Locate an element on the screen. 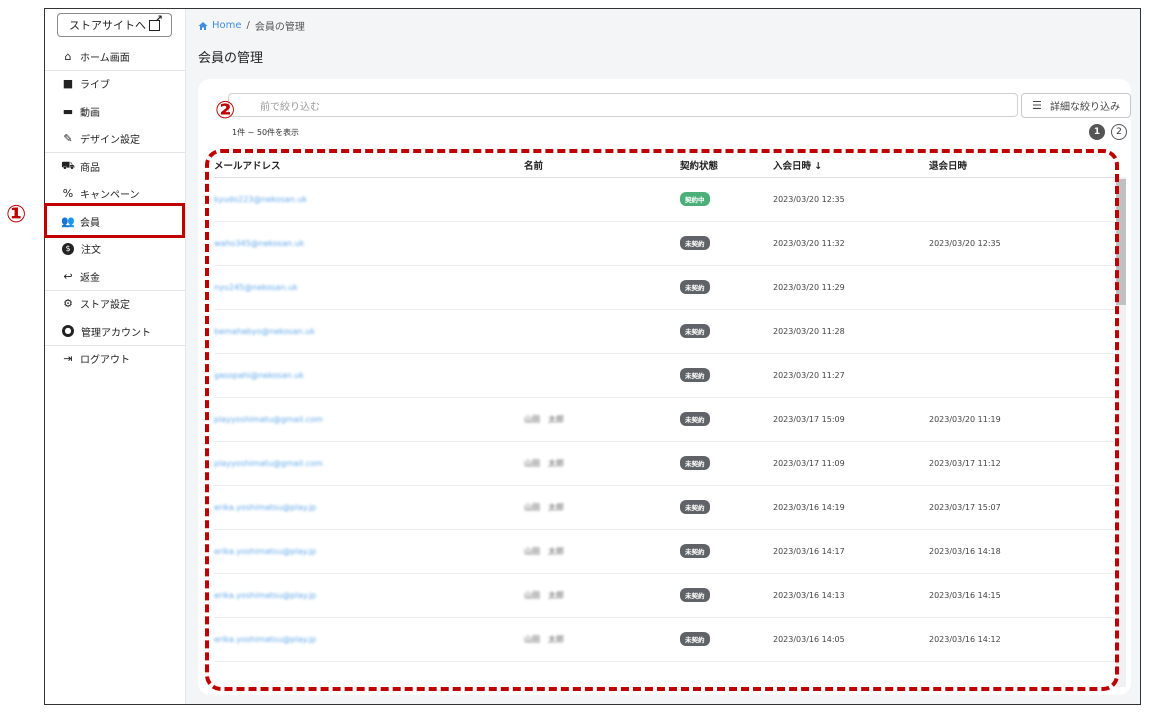 The image size is (1151, 713). cart-icon: ⛟ is located at coordinates (68, 165).